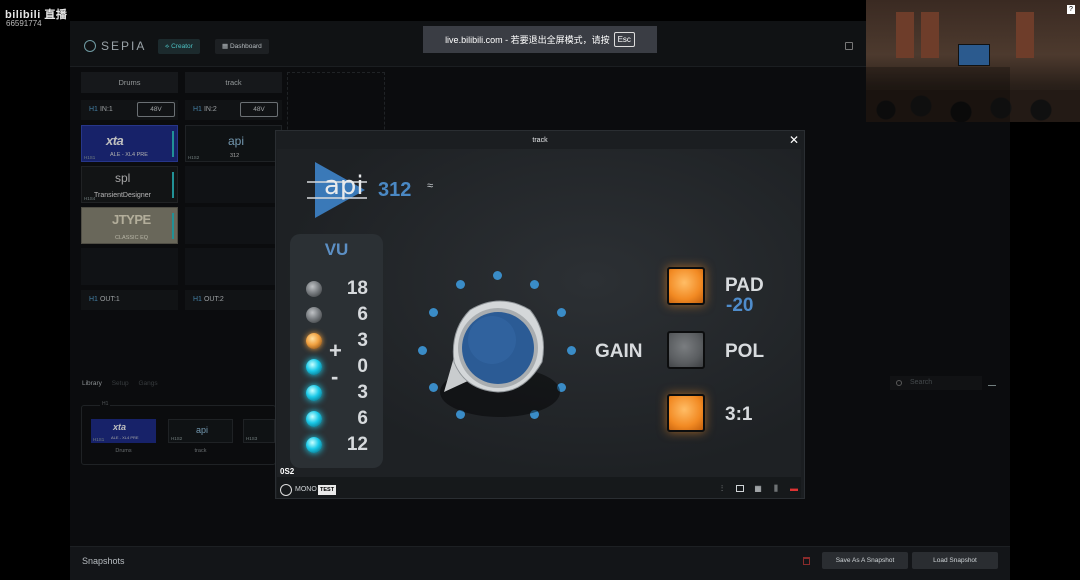 The width and height of the screenshot is (1080, 580). Describe the element at coordinates (527, 40) in the screenshot. I see `toast-text: live.bilibili.com - 若要退出全屏模式，请按` at that location.